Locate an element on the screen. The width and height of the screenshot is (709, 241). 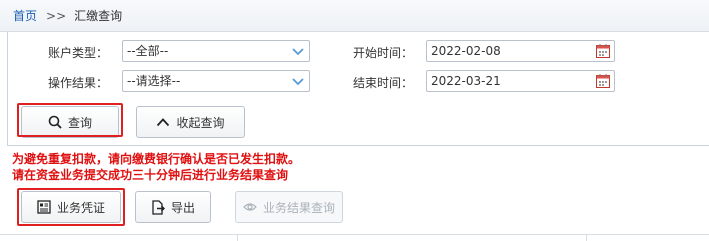
op-result-value: --请选择-- is located at coordinates (154, 81).